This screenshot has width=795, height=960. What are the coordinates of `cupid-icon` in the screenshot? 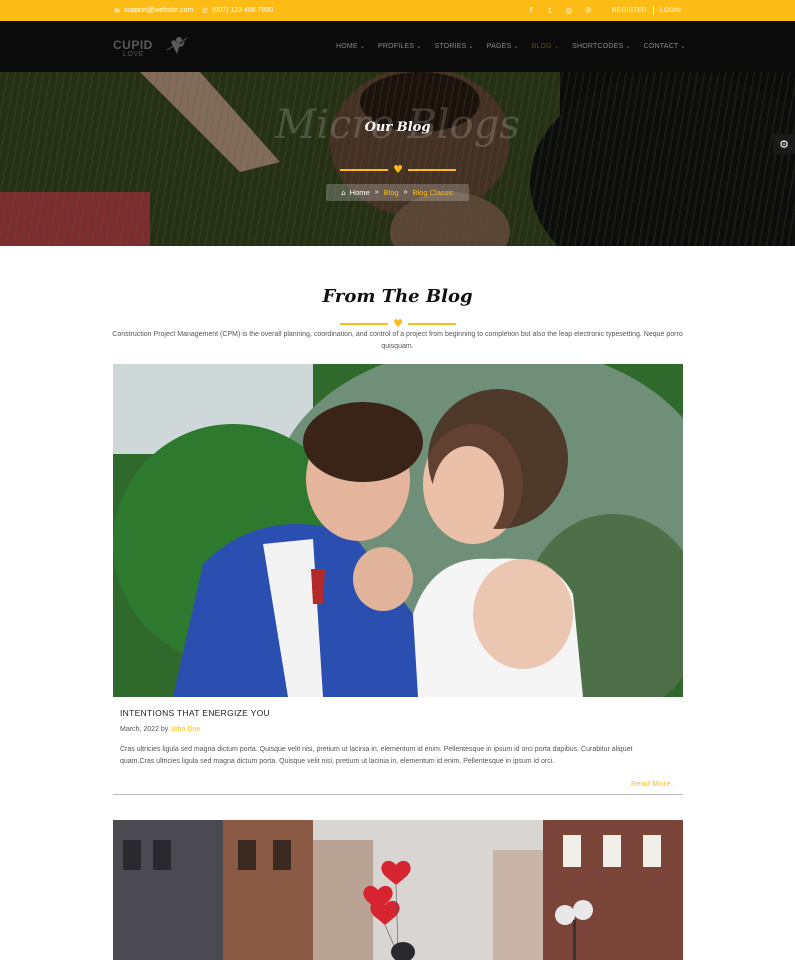 It's located at (177, 45).